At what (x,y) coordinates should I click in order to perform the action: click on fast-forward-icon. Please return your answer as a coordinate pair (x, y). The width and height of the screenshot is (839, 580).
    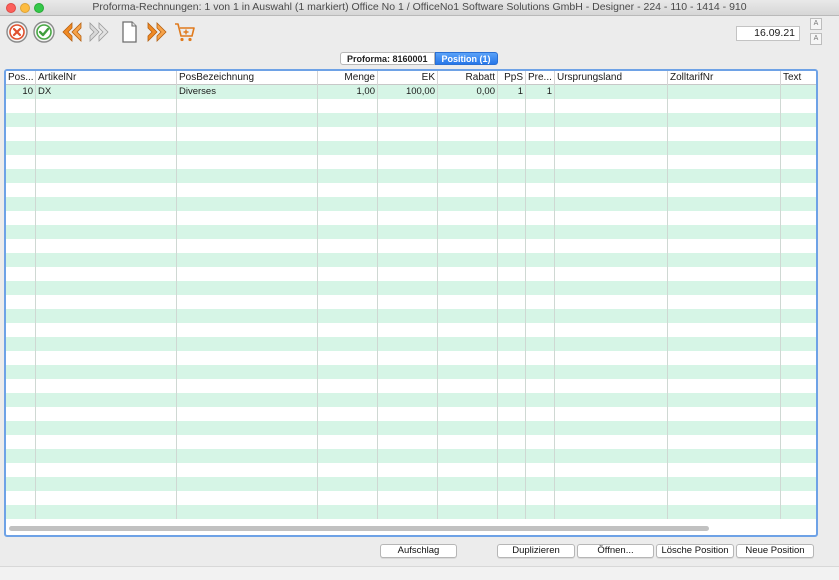
    Looking at the image, I should click on (157, 32).